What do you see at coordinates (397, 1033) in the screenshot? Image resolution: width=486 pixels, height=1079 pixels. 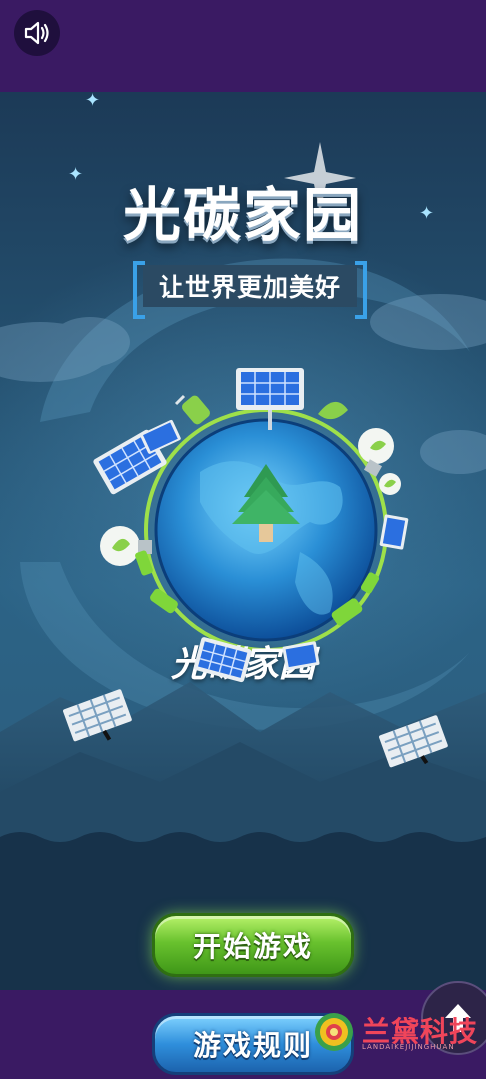 I see `watermark-logo: 兰黛科技 LANDAIKEJIJINGHUAN` at bounding box center [397, 1033].